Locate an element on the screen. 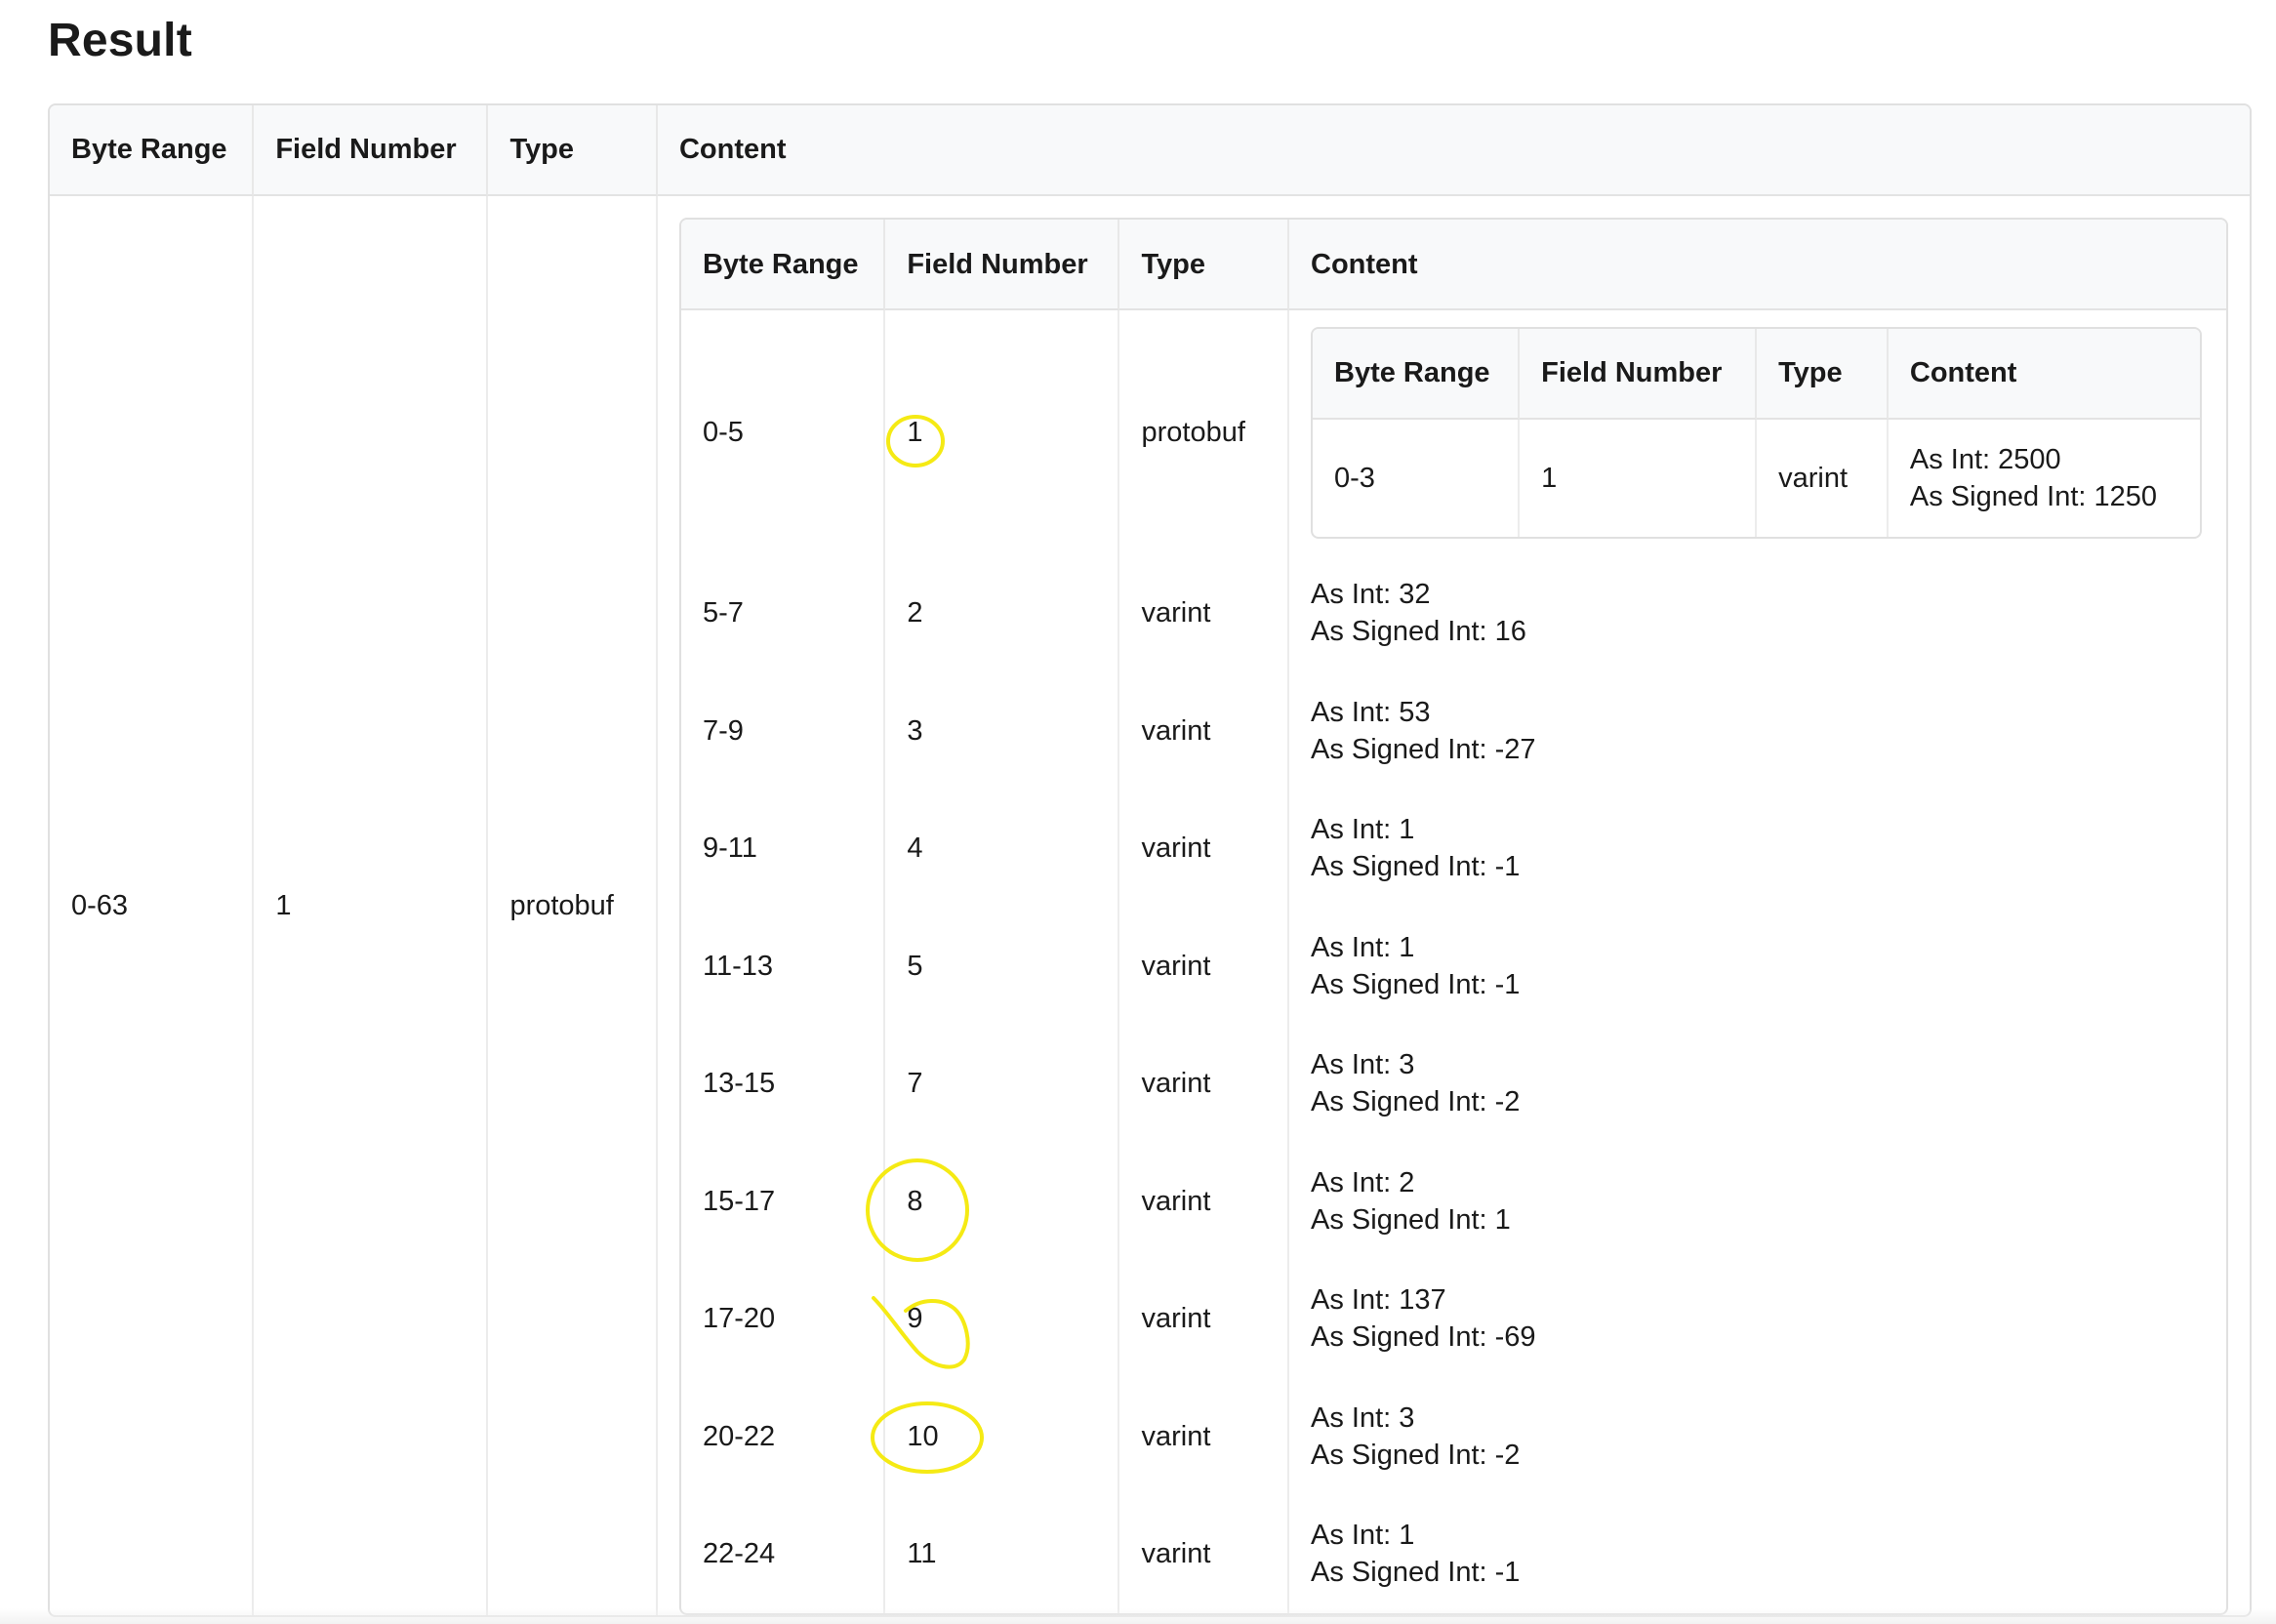 The image size is (2276, 1624). as-int-value: As Int: 2500 is located at coordinates (1985, 459).